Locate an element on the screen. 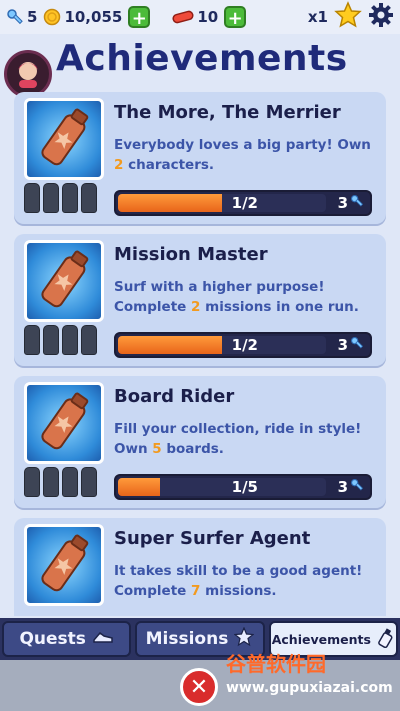 Image resolution: width=400 pixels, height=711 pixels. spray-icon is located at coordinates (386, 639).